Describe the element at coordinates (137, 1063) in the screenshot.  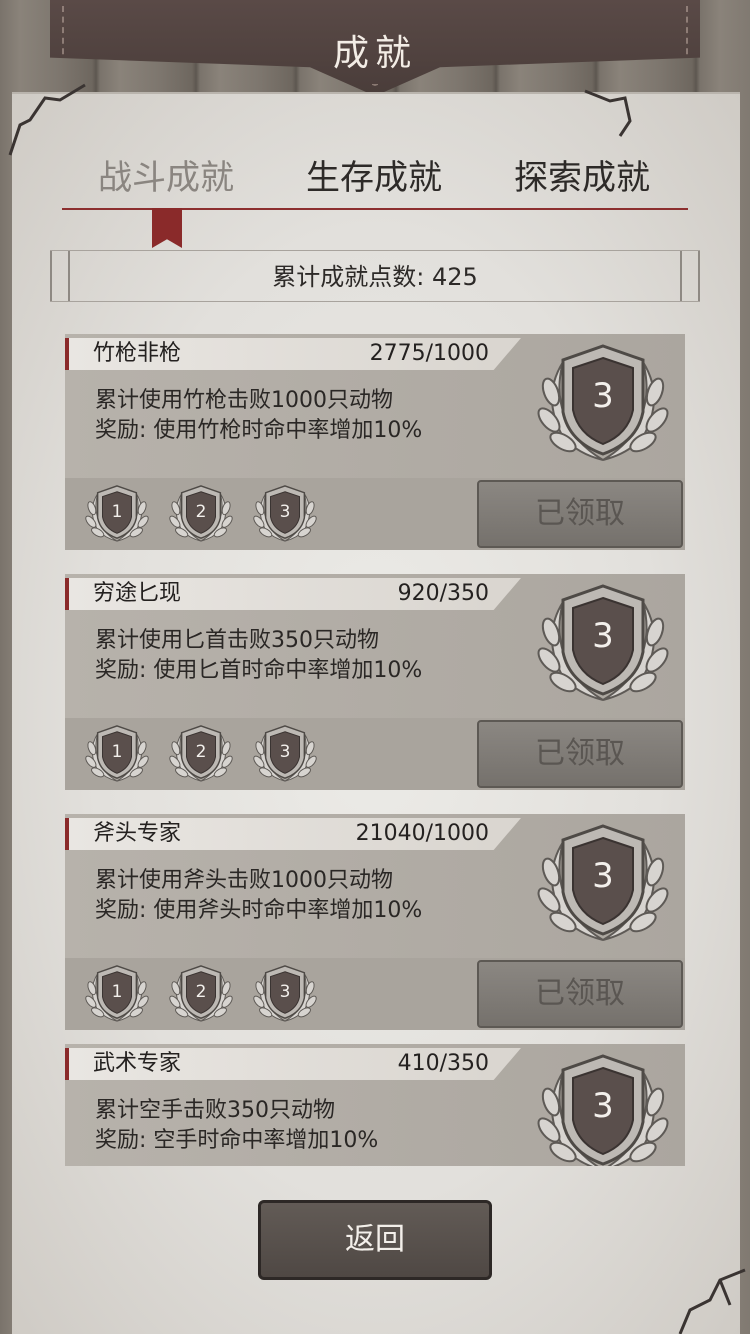
I see `achievement-name: 武术专家` at that location.